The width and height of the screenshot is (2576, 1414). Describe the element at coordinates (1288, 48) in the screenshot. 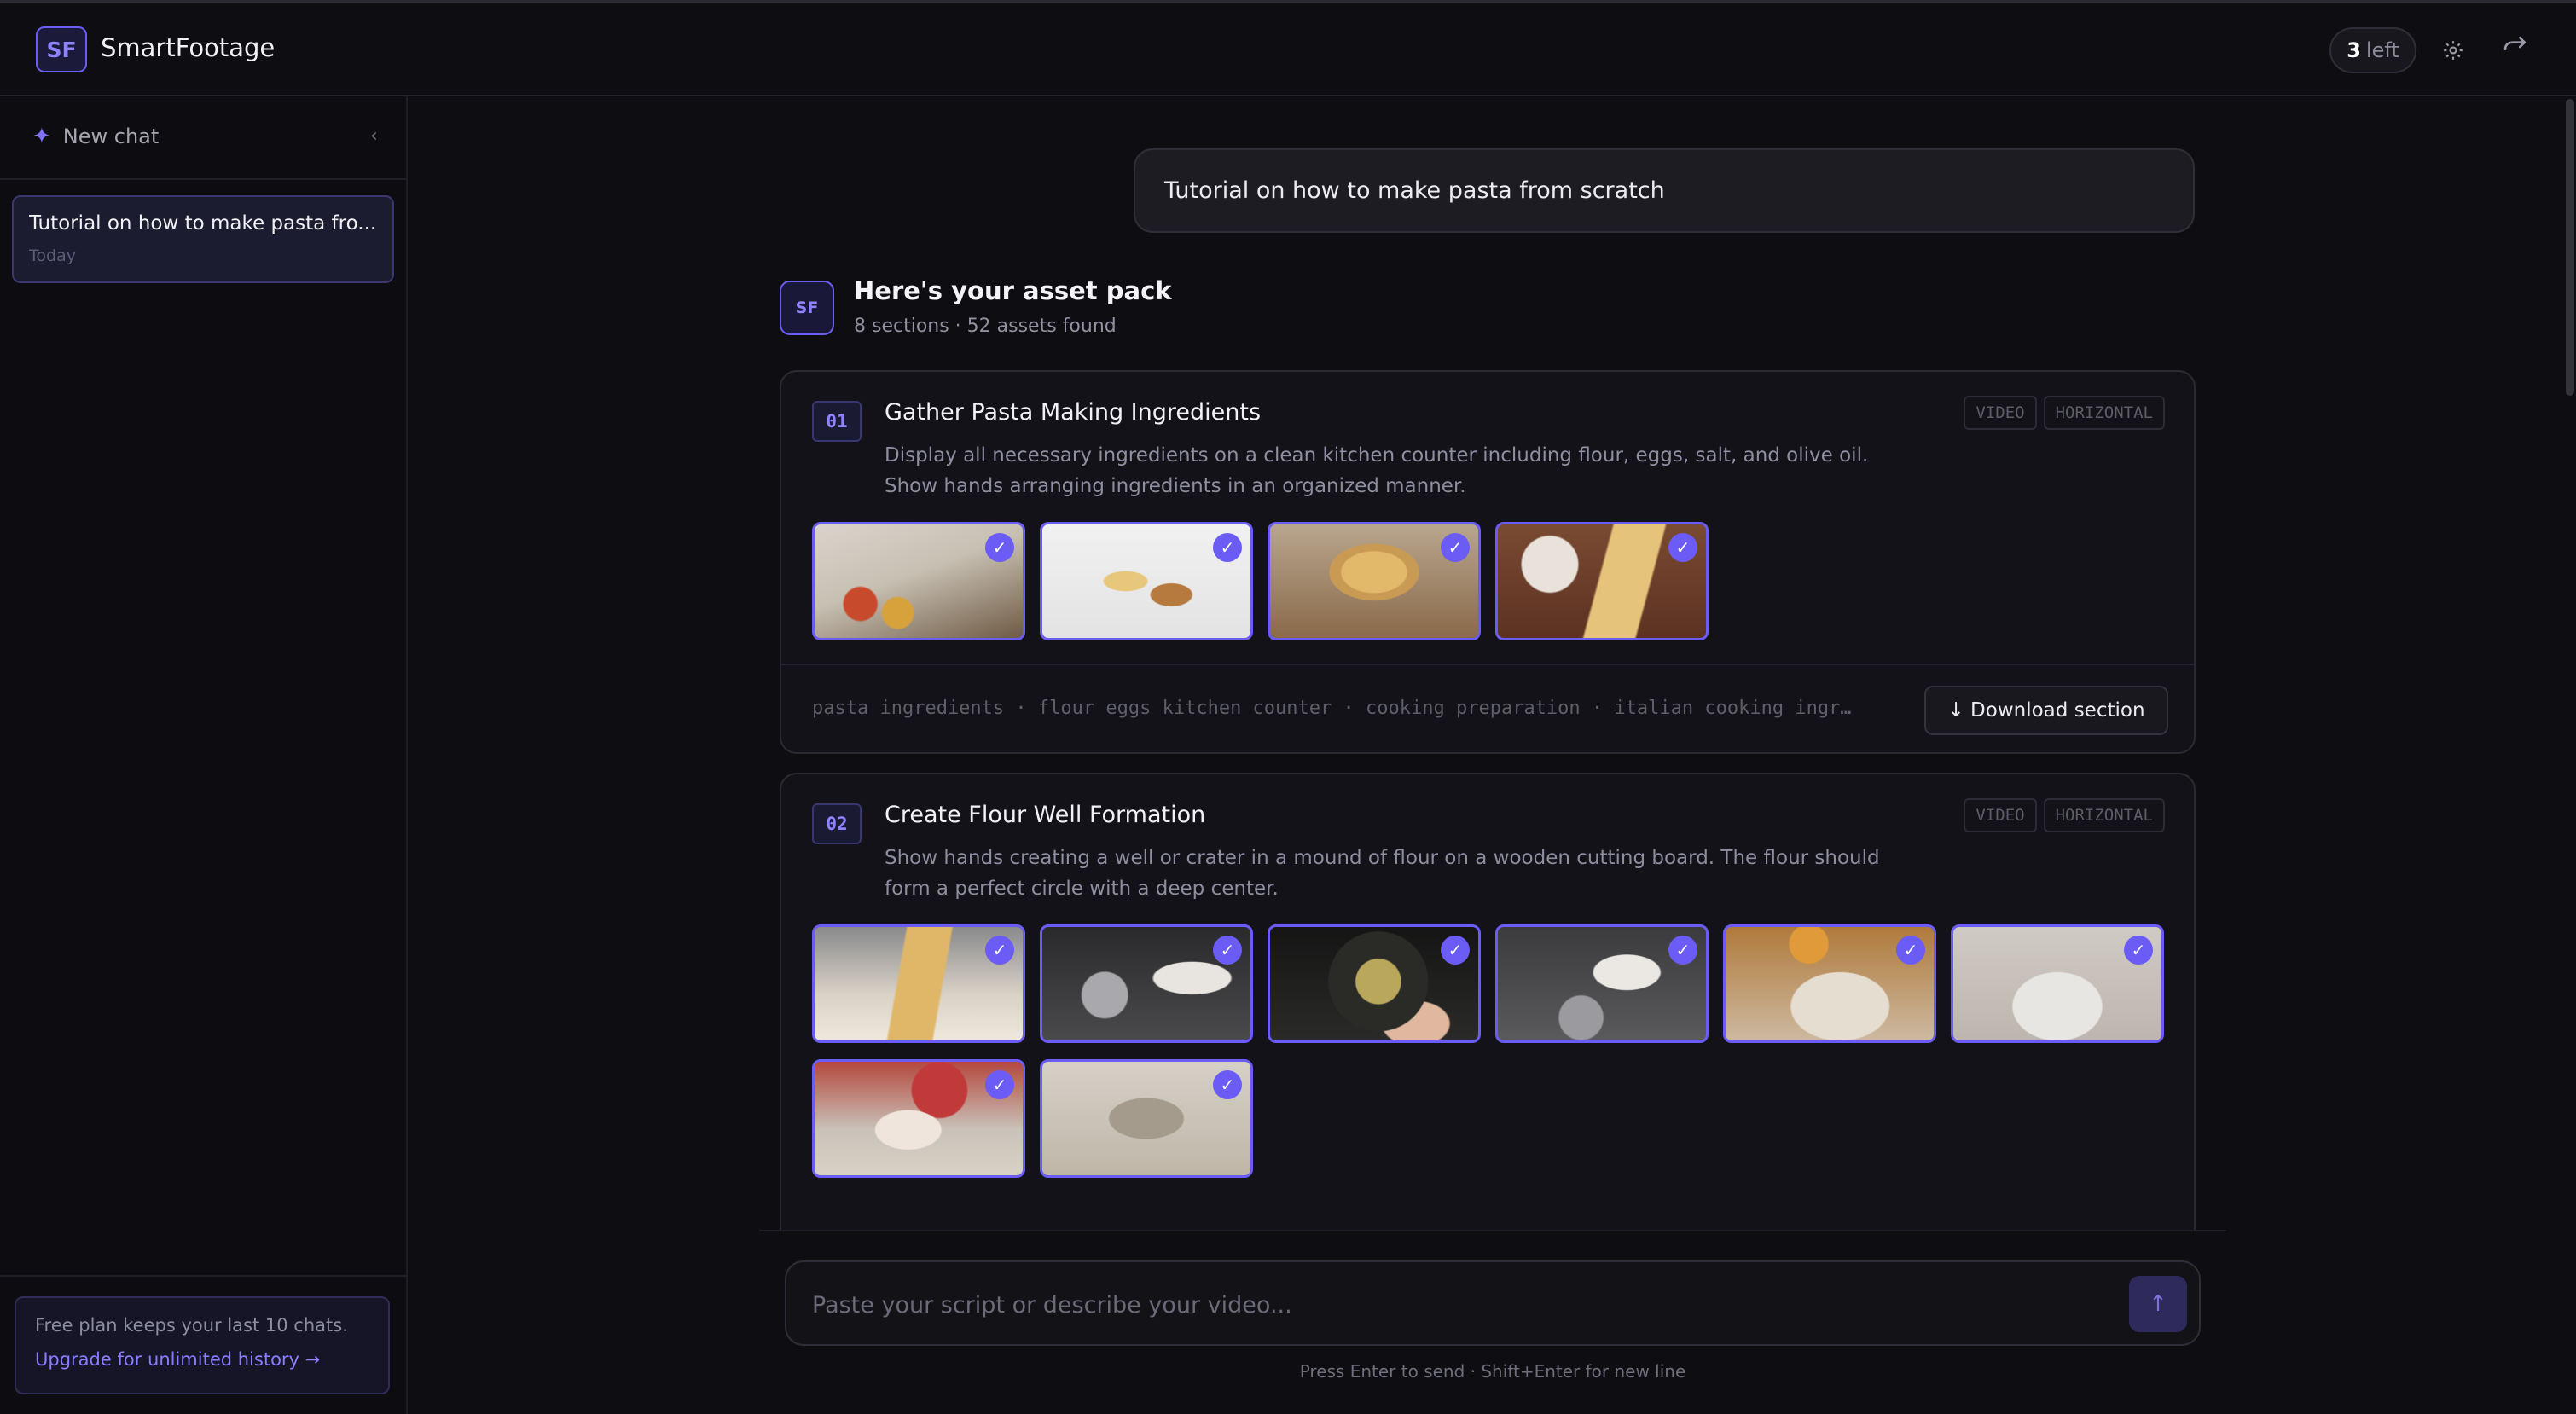

I see `top-bar: SF SmartFootage 3 left` at that location.